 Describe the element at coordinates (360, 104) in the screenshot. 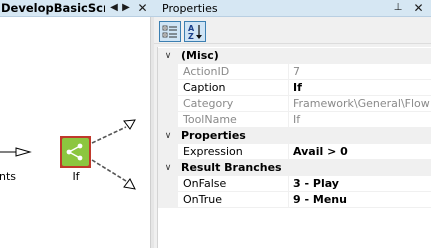

I see `property-value: Framework\General\Flow` at that location.